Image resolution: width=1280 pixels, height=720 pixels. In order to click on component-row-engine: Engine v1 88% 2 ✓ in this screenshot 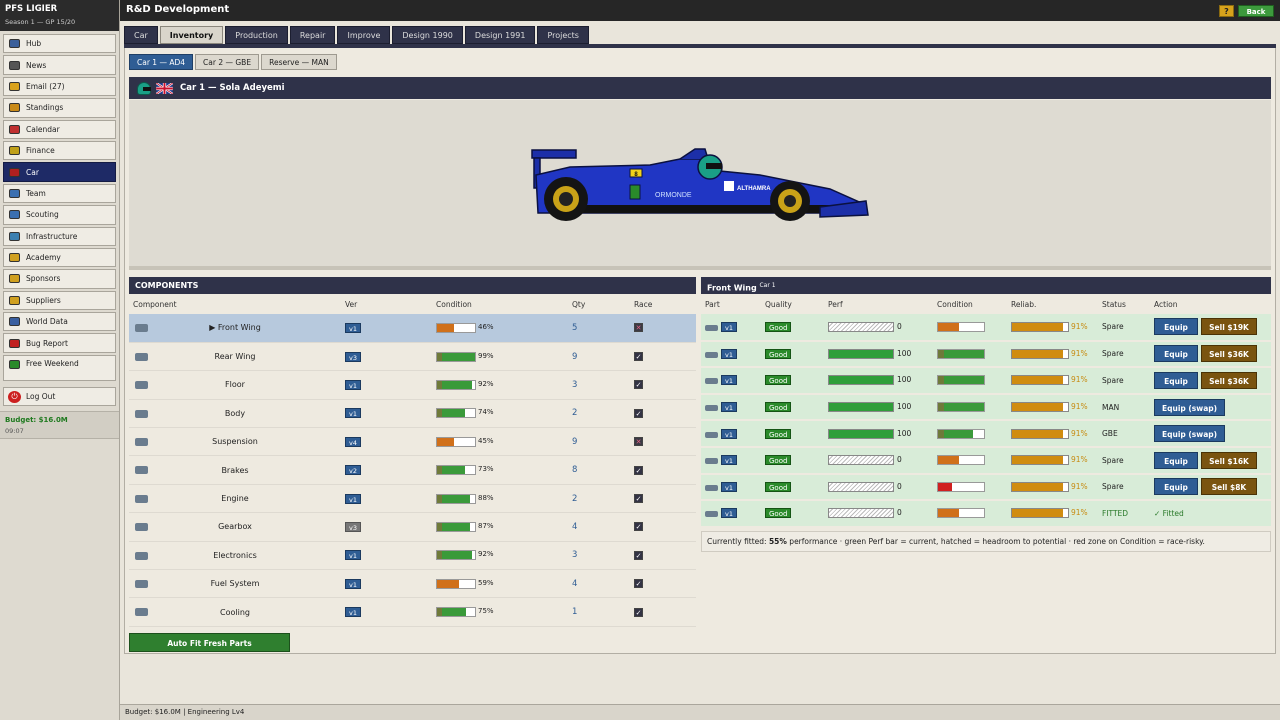, I will do `click(412, 499)`.